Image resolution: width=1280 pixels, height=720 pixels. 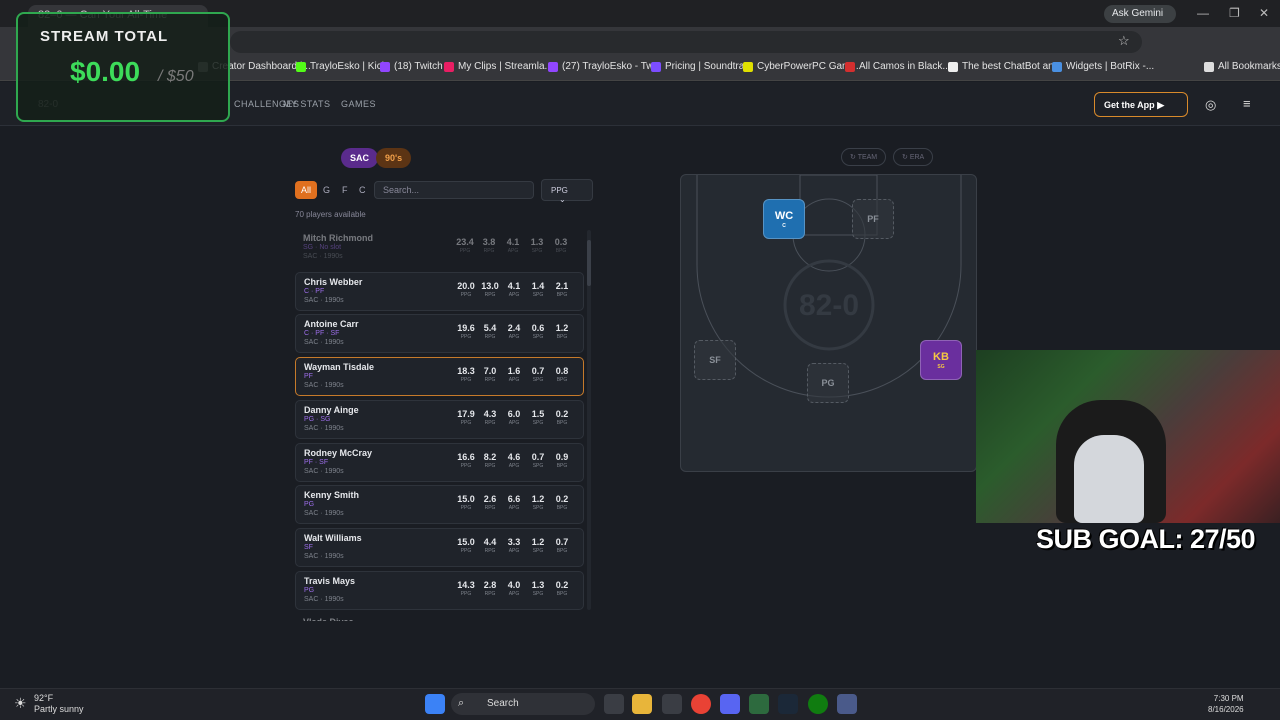 I want to click on filter-all: All, so click(x=306, y=190).